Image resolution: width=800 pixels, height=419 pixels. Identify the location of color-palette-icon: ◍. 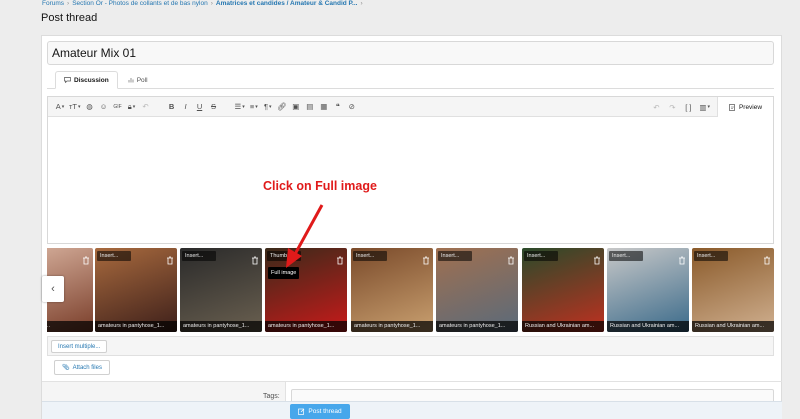
(90, 107).